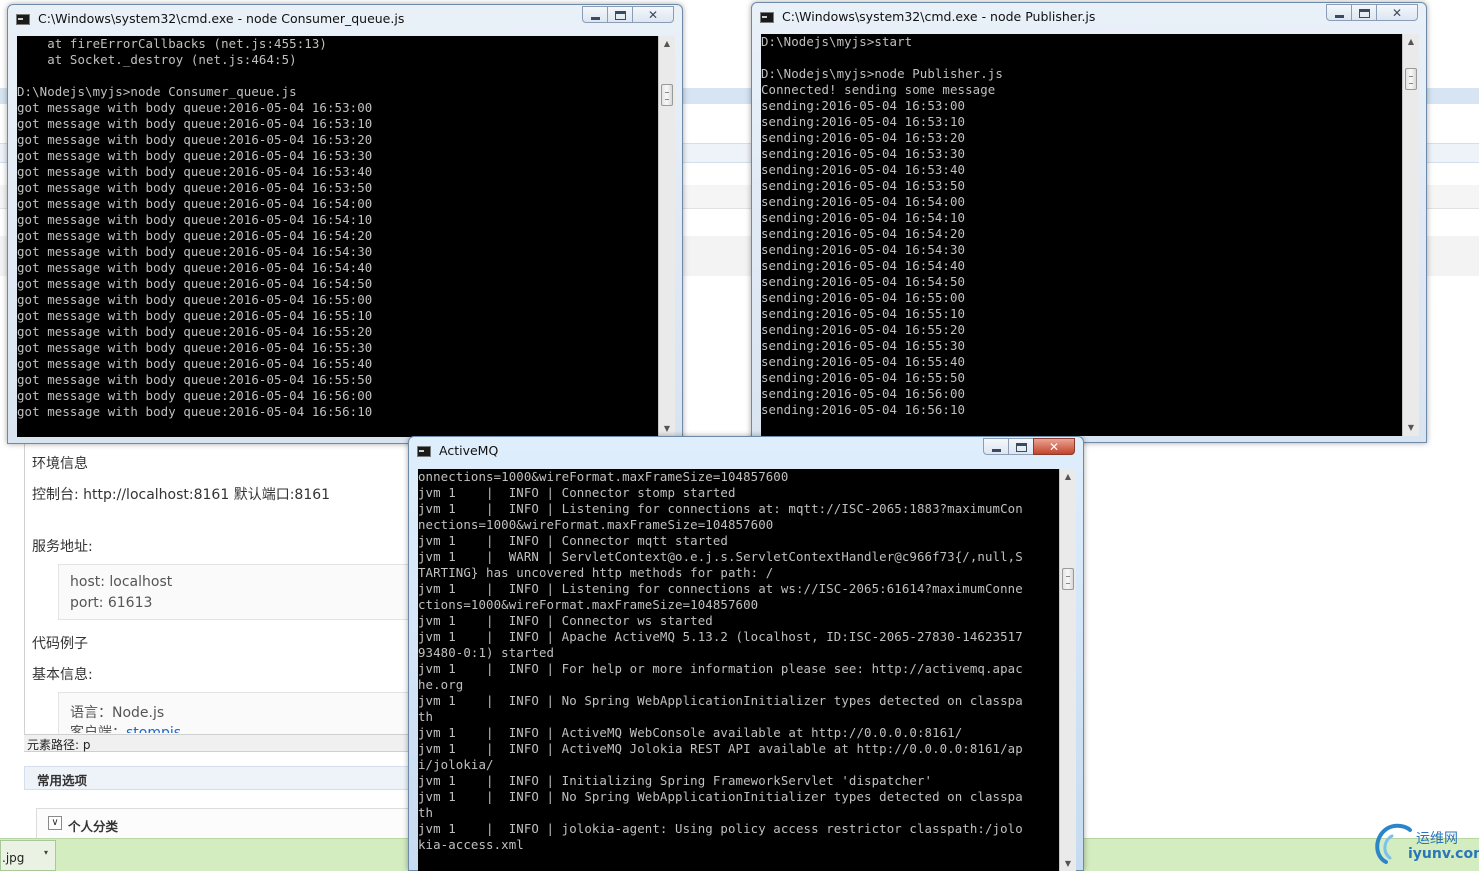 Image resolution: width=1479 pixels, height=871 pixels. I want to click on basic-info-heading: 基本信息:, so click(62, 675).